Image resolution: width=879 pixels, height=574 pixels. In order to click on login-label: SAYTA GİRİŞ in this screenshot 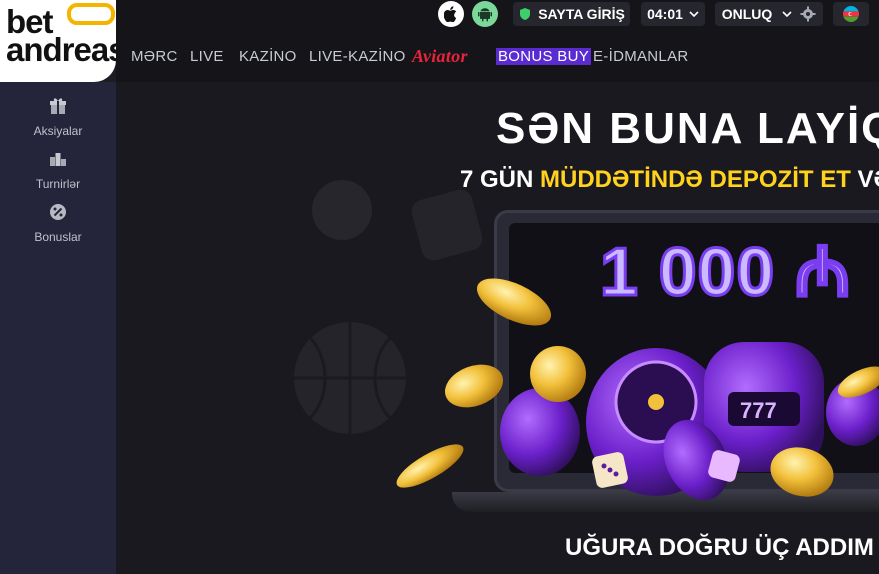, I will do `click(581, 14)`.